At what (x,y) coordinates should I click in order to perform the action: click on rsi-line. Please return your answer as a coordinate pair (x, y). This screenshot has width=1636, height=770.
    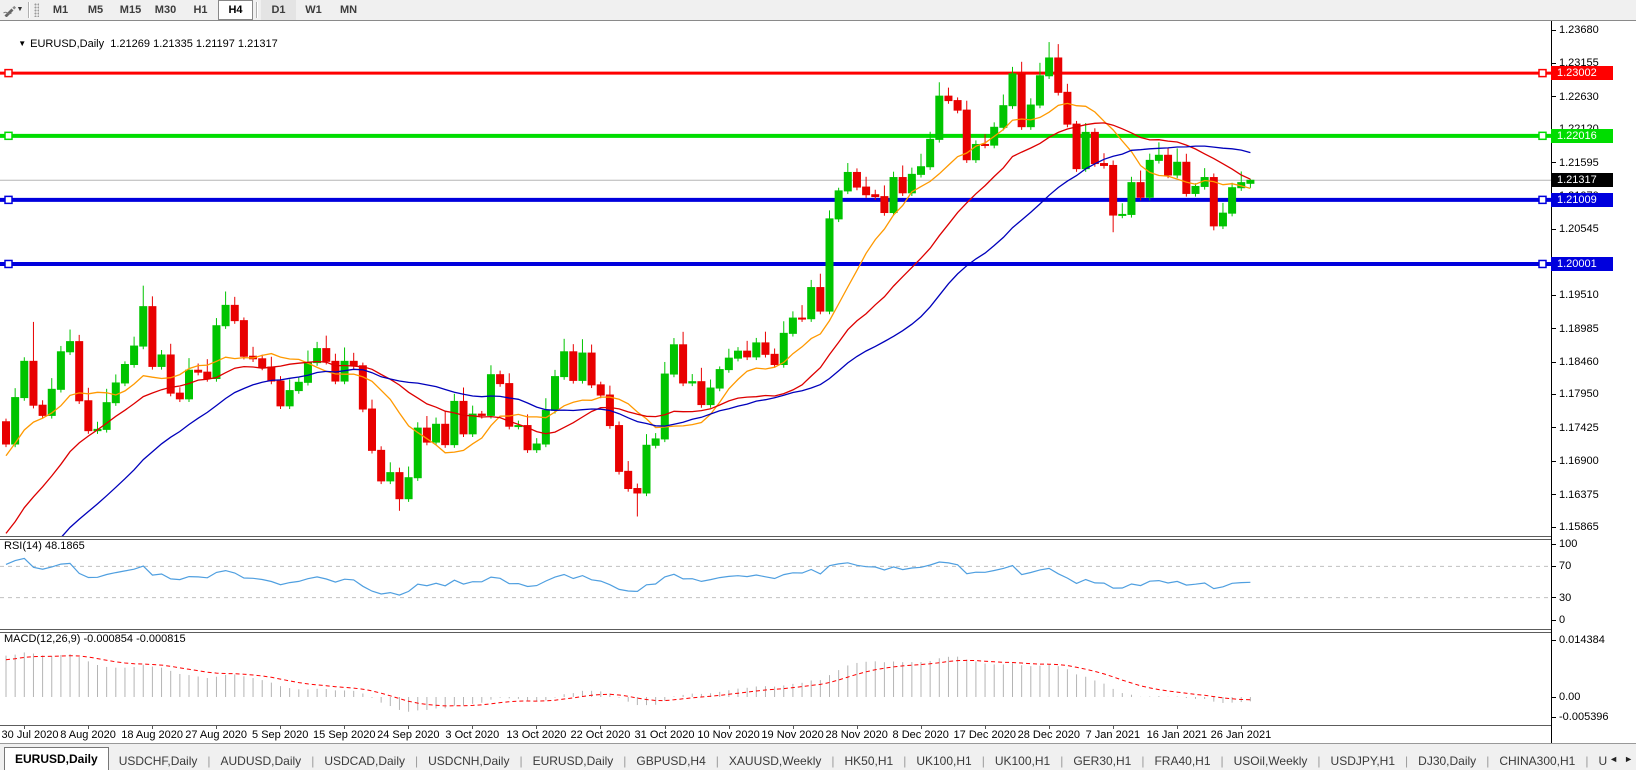
    Looking at the image, I should click on (628, 576).